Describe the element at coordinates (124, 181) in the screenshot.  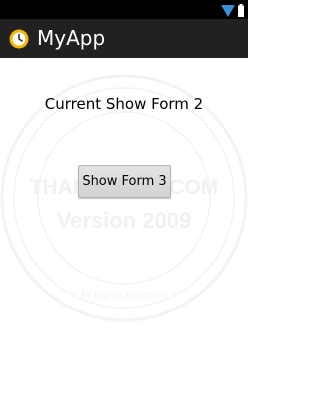
I see `show-form-3-button: Show Form 3` at that location.